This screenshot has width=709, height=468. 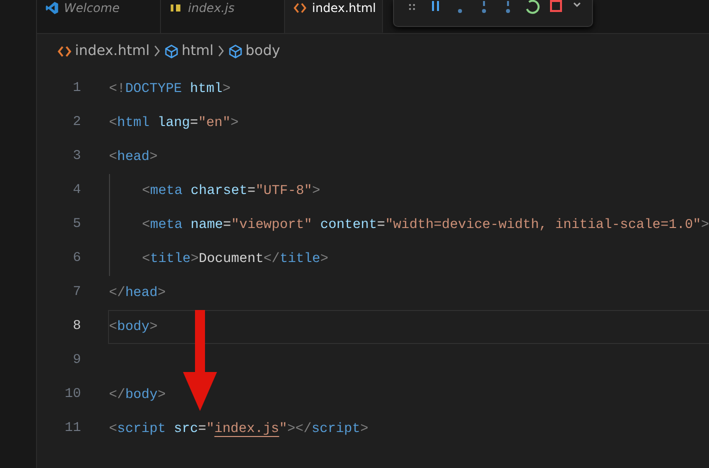 What do you see at coordinates (231, 191) in the screenshot?
I see `code-line: <meta charset="UTF-8">` at bounding box center [231, 191].